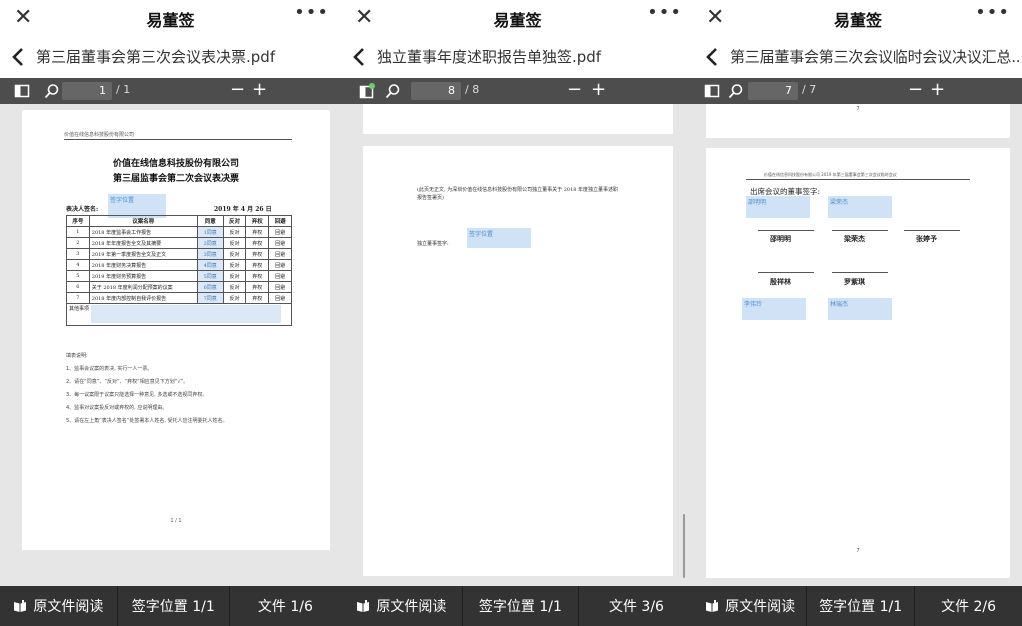  I want to click on signature-field-label: 梁荣杰, so click(839, 202).